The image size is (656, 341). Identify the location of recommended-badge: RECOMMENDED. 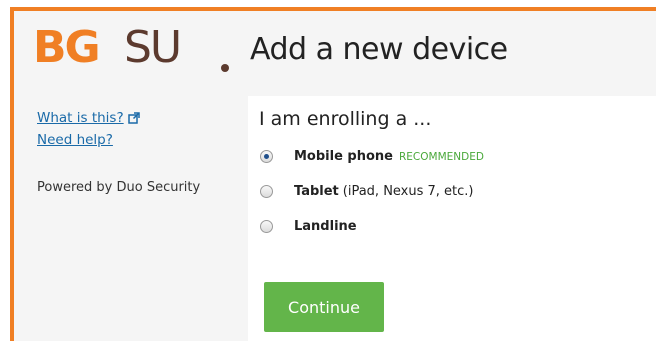
(441, 156).